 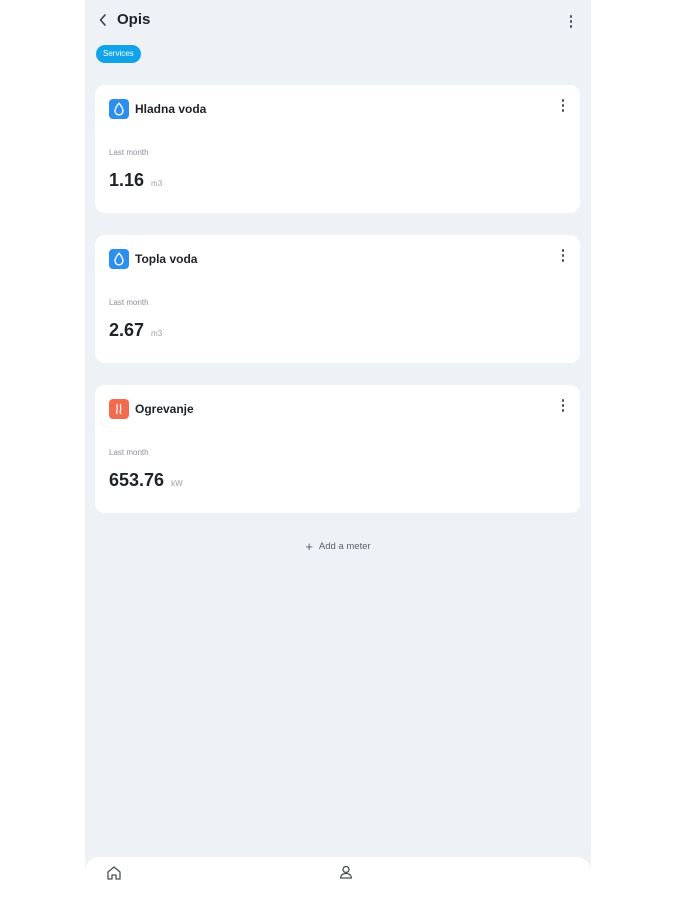 I want to click on meter-card-ogrevanje: Ogrevanje Last month 653.76 kW, so click(x=337, y=449).